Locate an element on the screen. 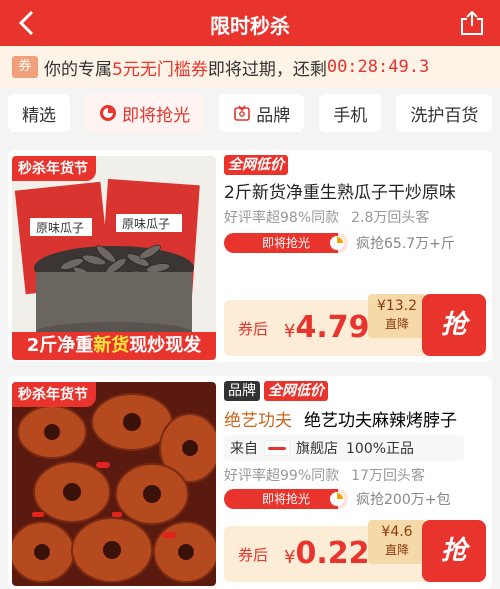 Image resolution: width=500 pixels, height=589 pixels. badges: 品牌 全网低价 is located at coordinates (356, 391).